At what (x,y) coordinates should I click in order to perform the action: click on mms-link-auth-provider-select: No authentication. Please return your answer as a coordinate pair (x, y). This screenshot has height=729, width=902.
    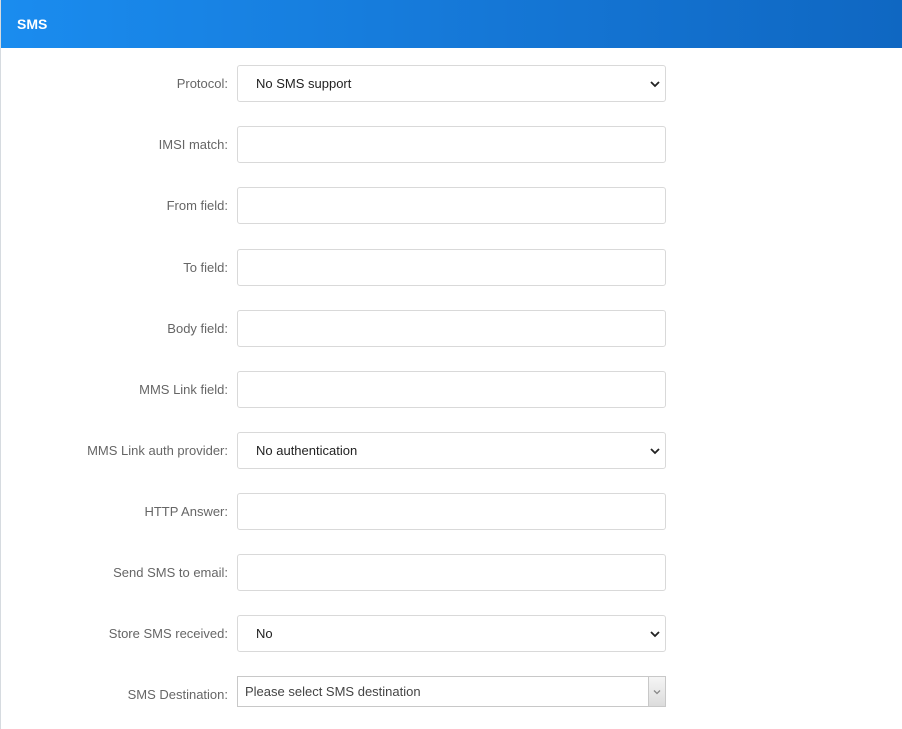
    Looking at the image, I should click on (451, 450).